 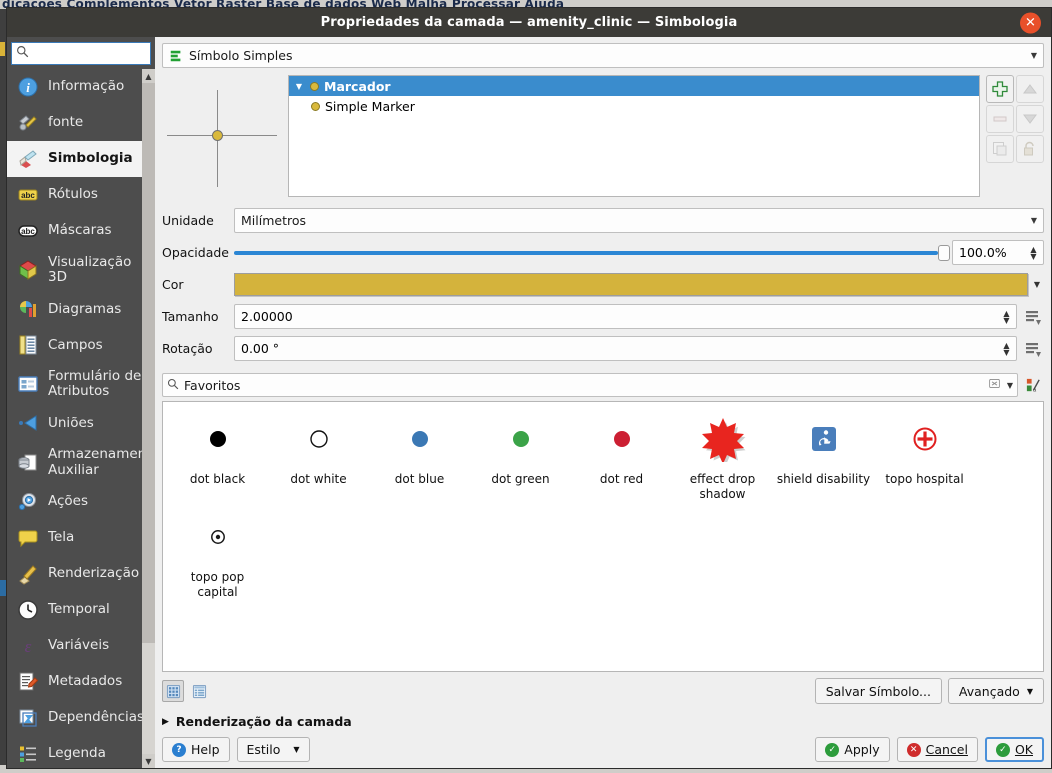 I want to click on sidebar-item-label: Máscaras, so click(x=80, y=230).